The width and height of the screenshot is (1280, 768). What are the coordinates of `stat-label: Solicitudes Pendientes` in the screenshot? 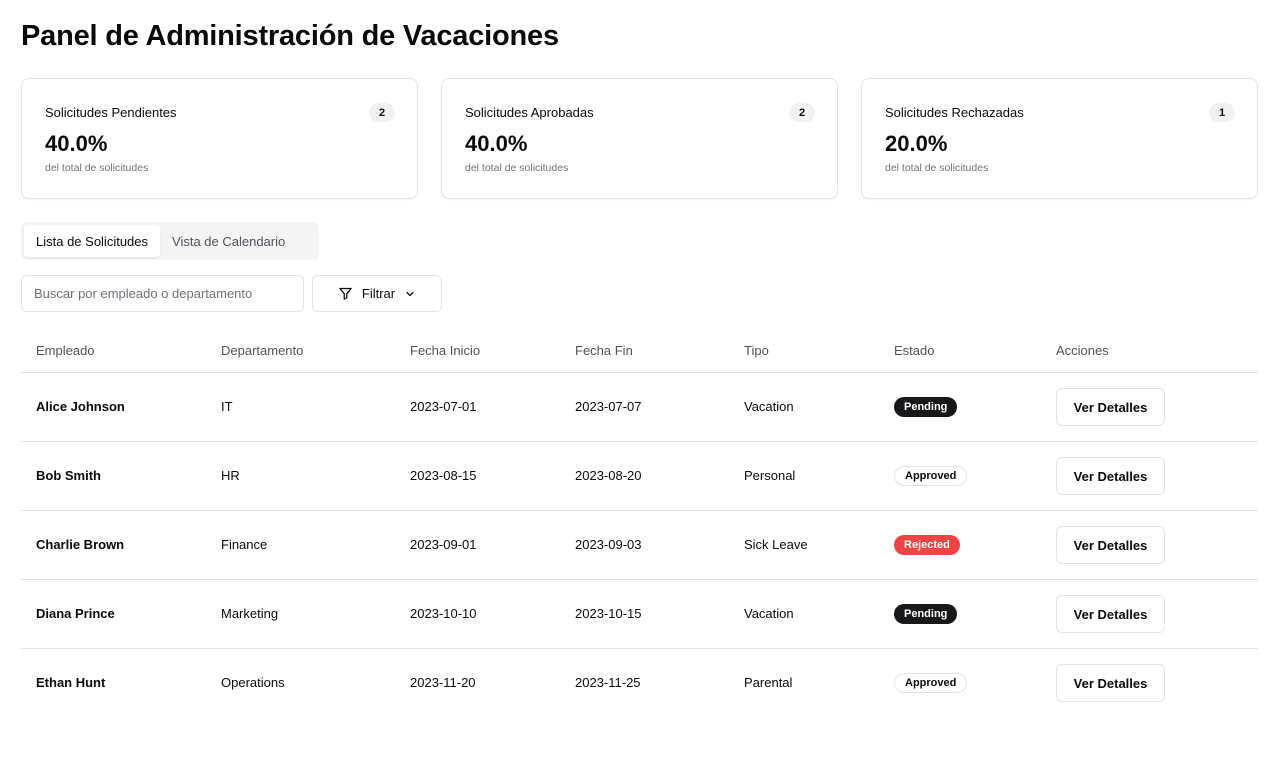 It's located at (111, 112).